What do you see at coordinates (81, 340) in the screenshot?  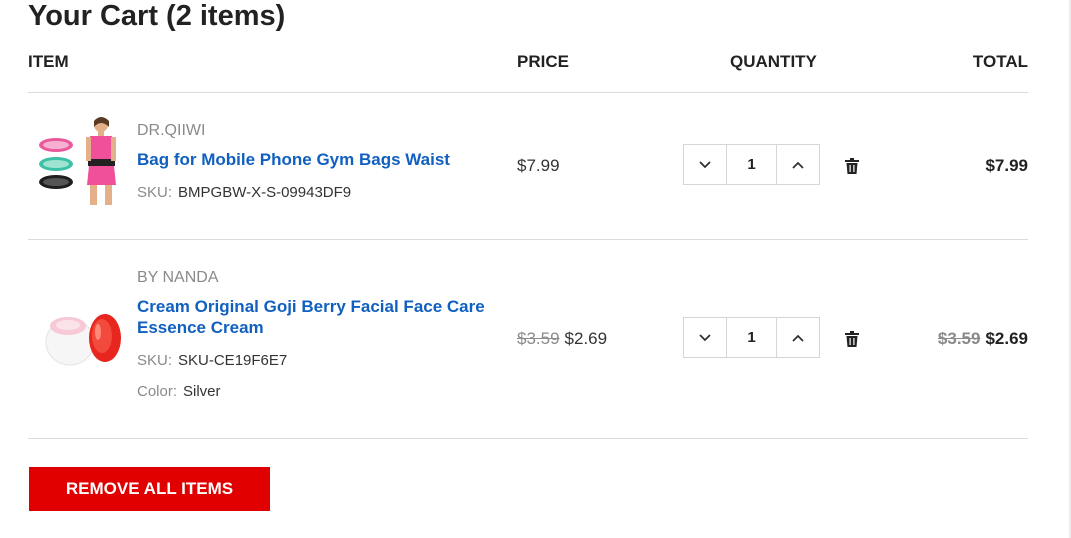 I see `cream-jar-product-image` at bounding box center [81, 340].